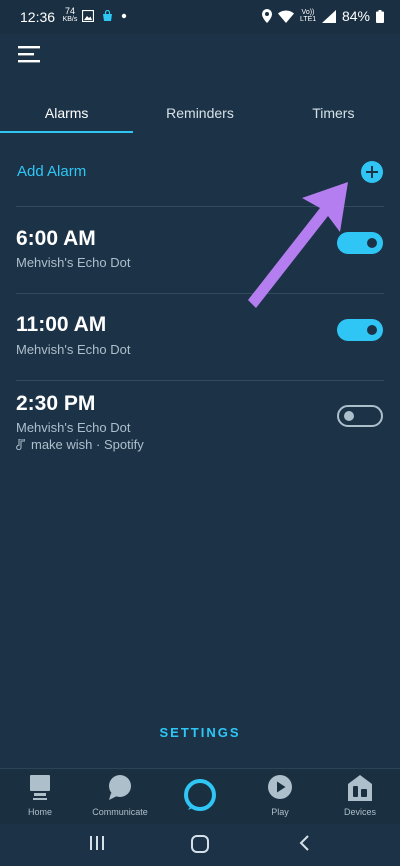 The height and width of the screenshot is (866, 400). I want to click on alarm-music: make wish · Spotify, so click(80, 444).